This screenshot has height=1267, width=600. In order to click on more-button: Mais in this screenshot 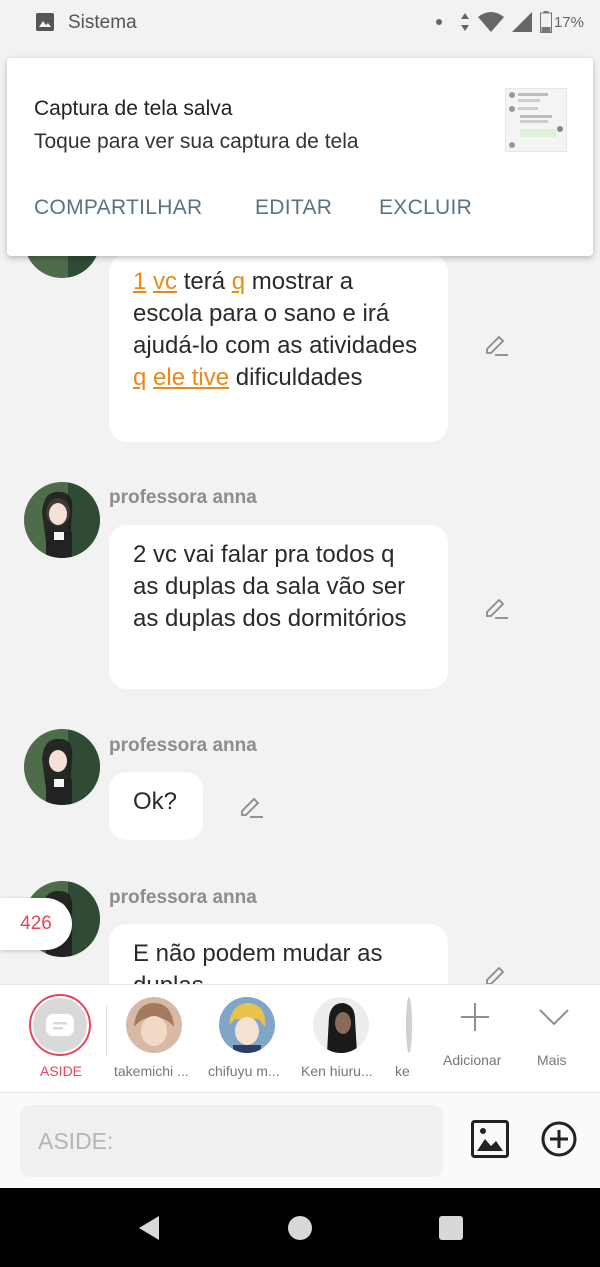, I will do `click(555, 1039)`.